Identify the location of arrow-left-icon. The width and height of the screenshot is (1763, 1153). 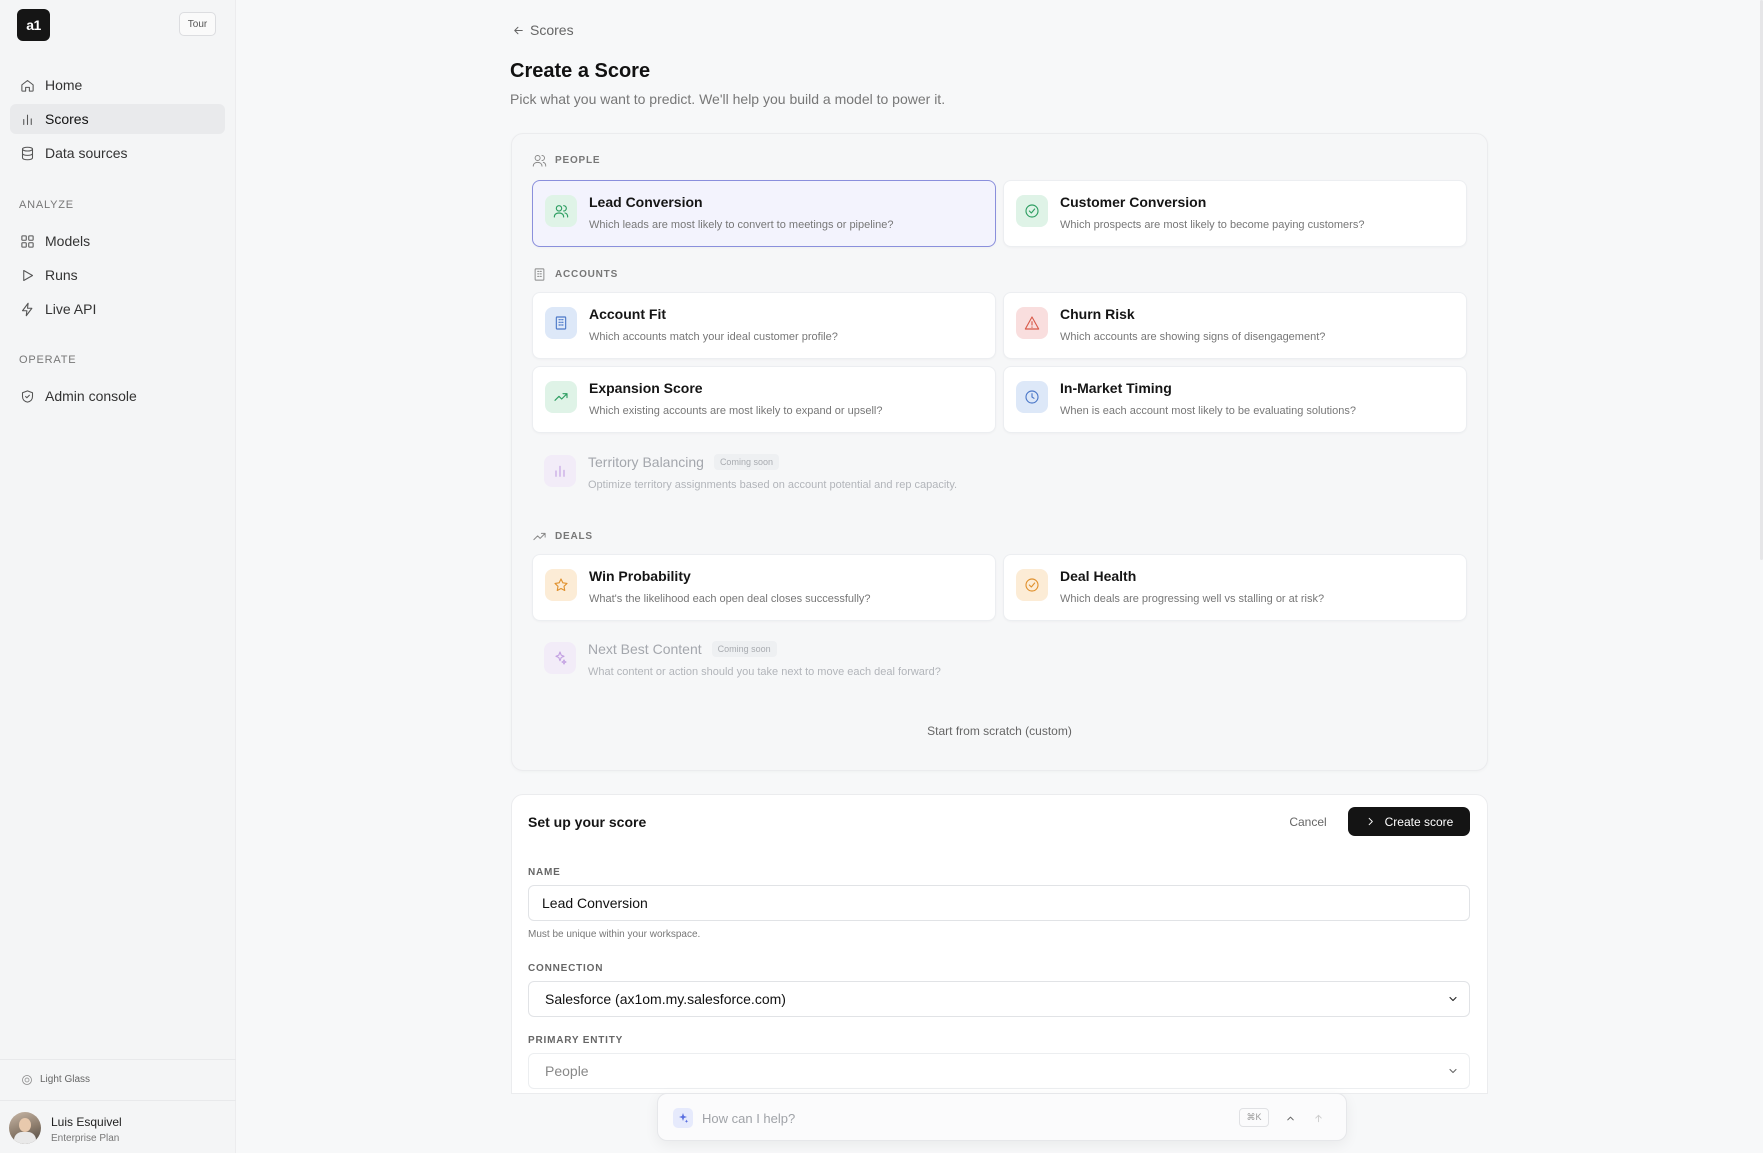
(518, 30).